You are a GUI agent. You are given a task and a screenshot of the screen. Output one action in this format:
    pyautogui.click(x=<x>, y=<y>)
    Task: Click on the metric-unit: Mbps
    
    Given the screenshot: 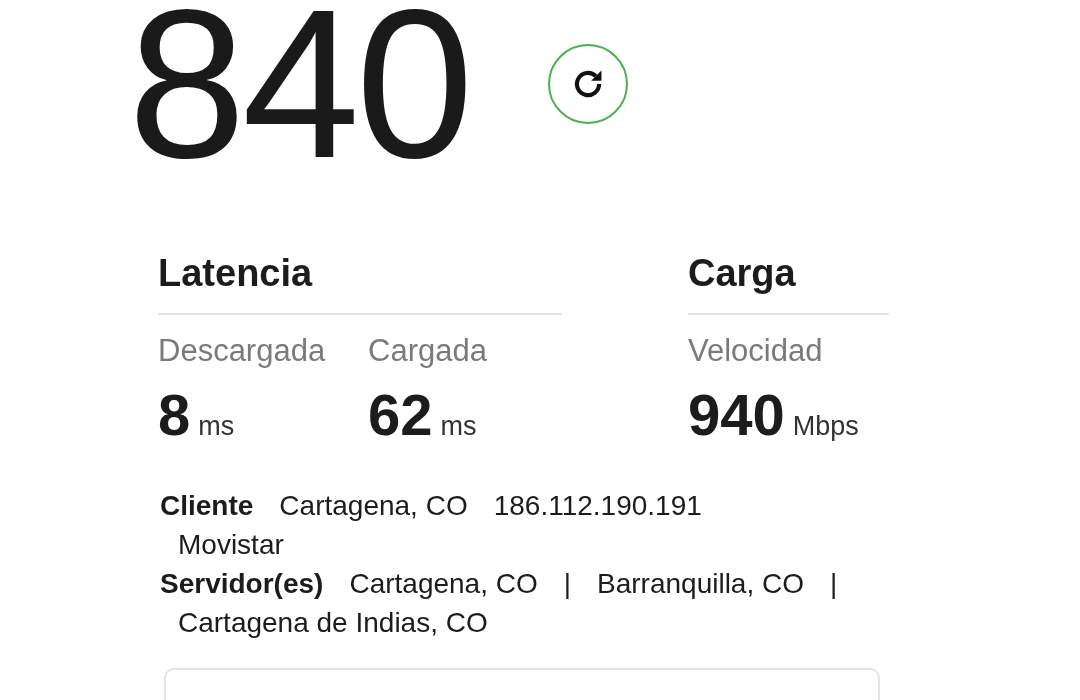 What is the action you would take?
    pyautogui.click(x=825, y=426)
    